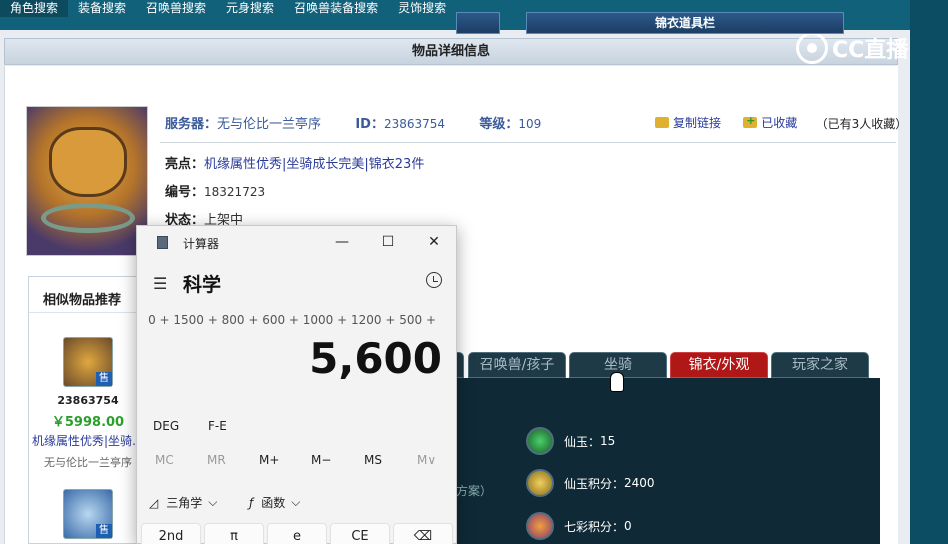 This screenshot has height=544, width=948. I want to click on divider, so click(528, 142).